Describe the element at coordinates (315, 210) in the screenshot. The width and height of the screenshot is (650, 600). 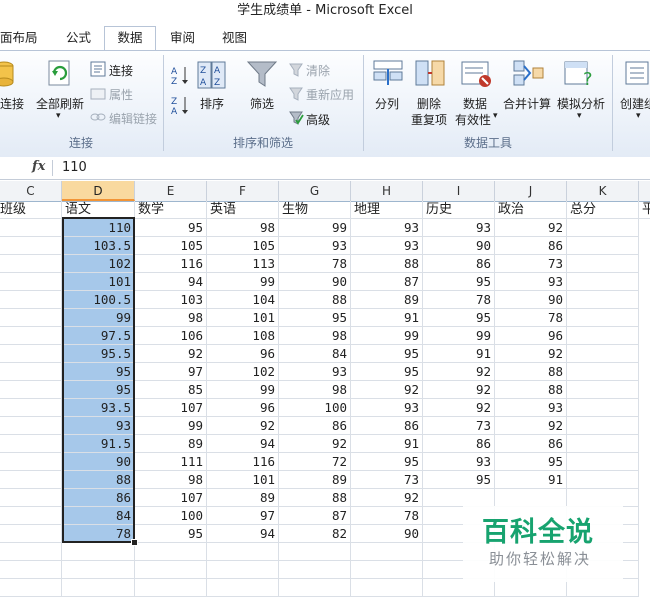
I see `header-cell-biology: 生物` at that location.